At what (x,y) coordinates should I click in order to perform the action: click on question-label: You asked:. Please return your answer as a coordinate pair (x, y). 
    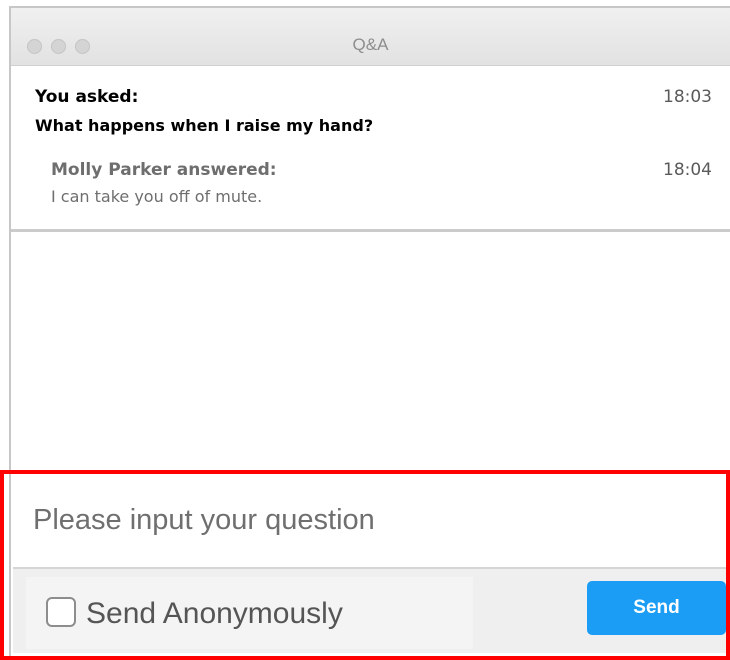
    Looking at the image, I should click on (87, 97).